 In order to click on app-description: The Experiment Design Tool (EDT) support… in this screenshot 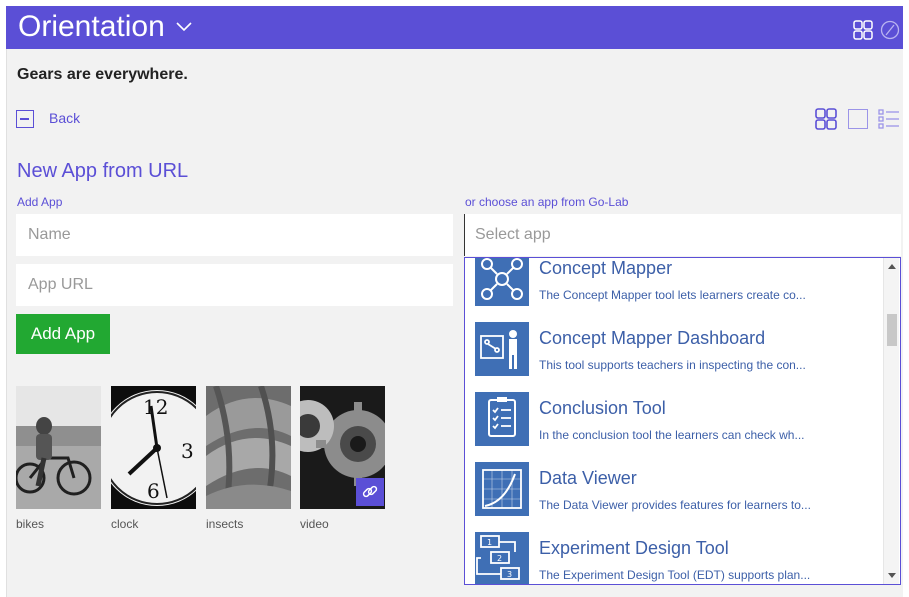, I will do `click(675, 575)`.